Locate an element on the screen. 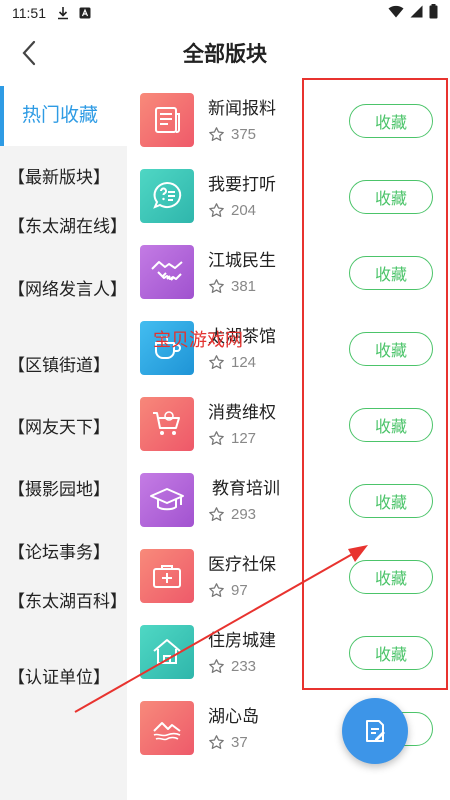 The width and height of the screenshot is (450, 800). forum-count: 381 is located at coordinates (232, 286).